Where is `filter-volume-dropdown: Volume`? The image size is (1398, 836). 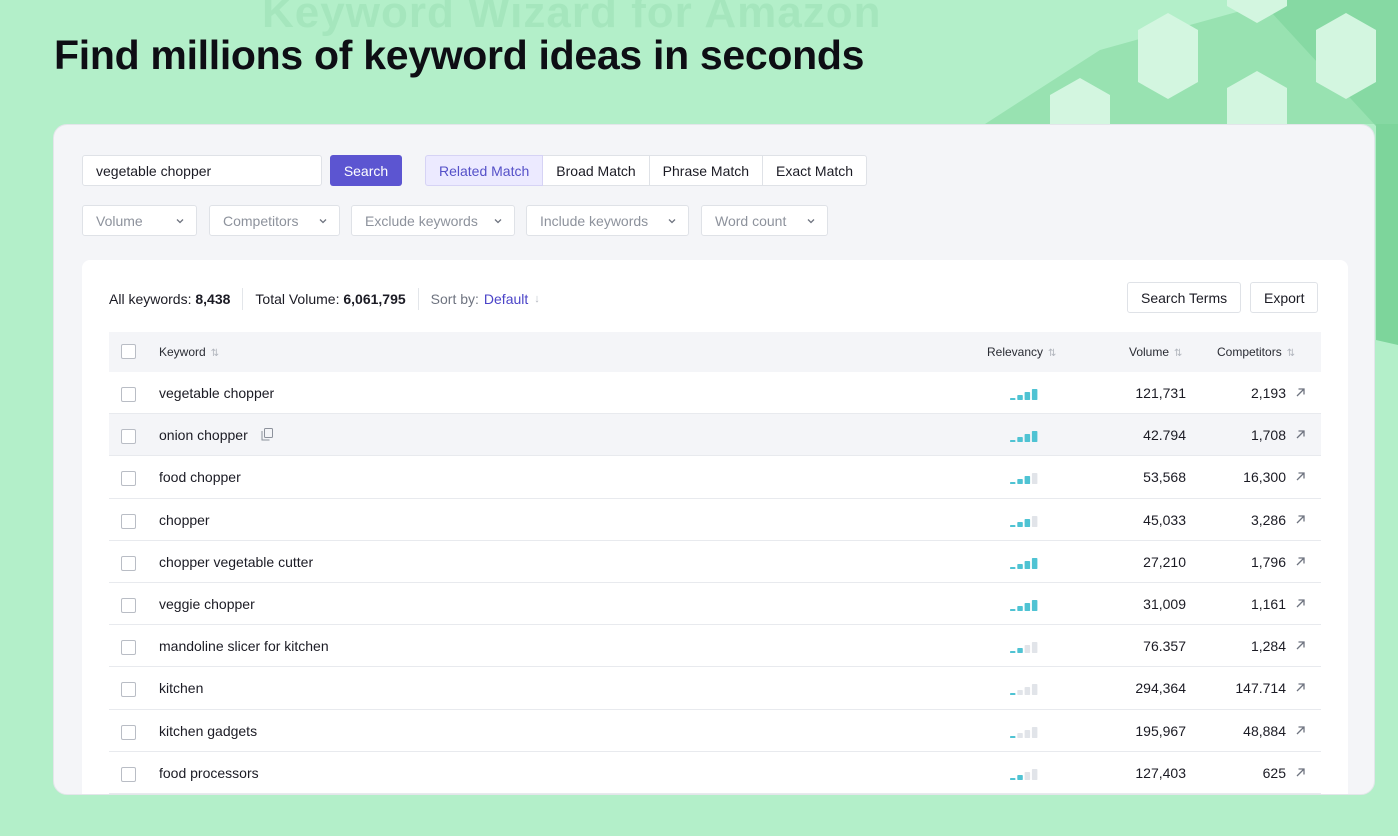
filter-volume-dropdown: Volume is located at coordinates (139, 220).